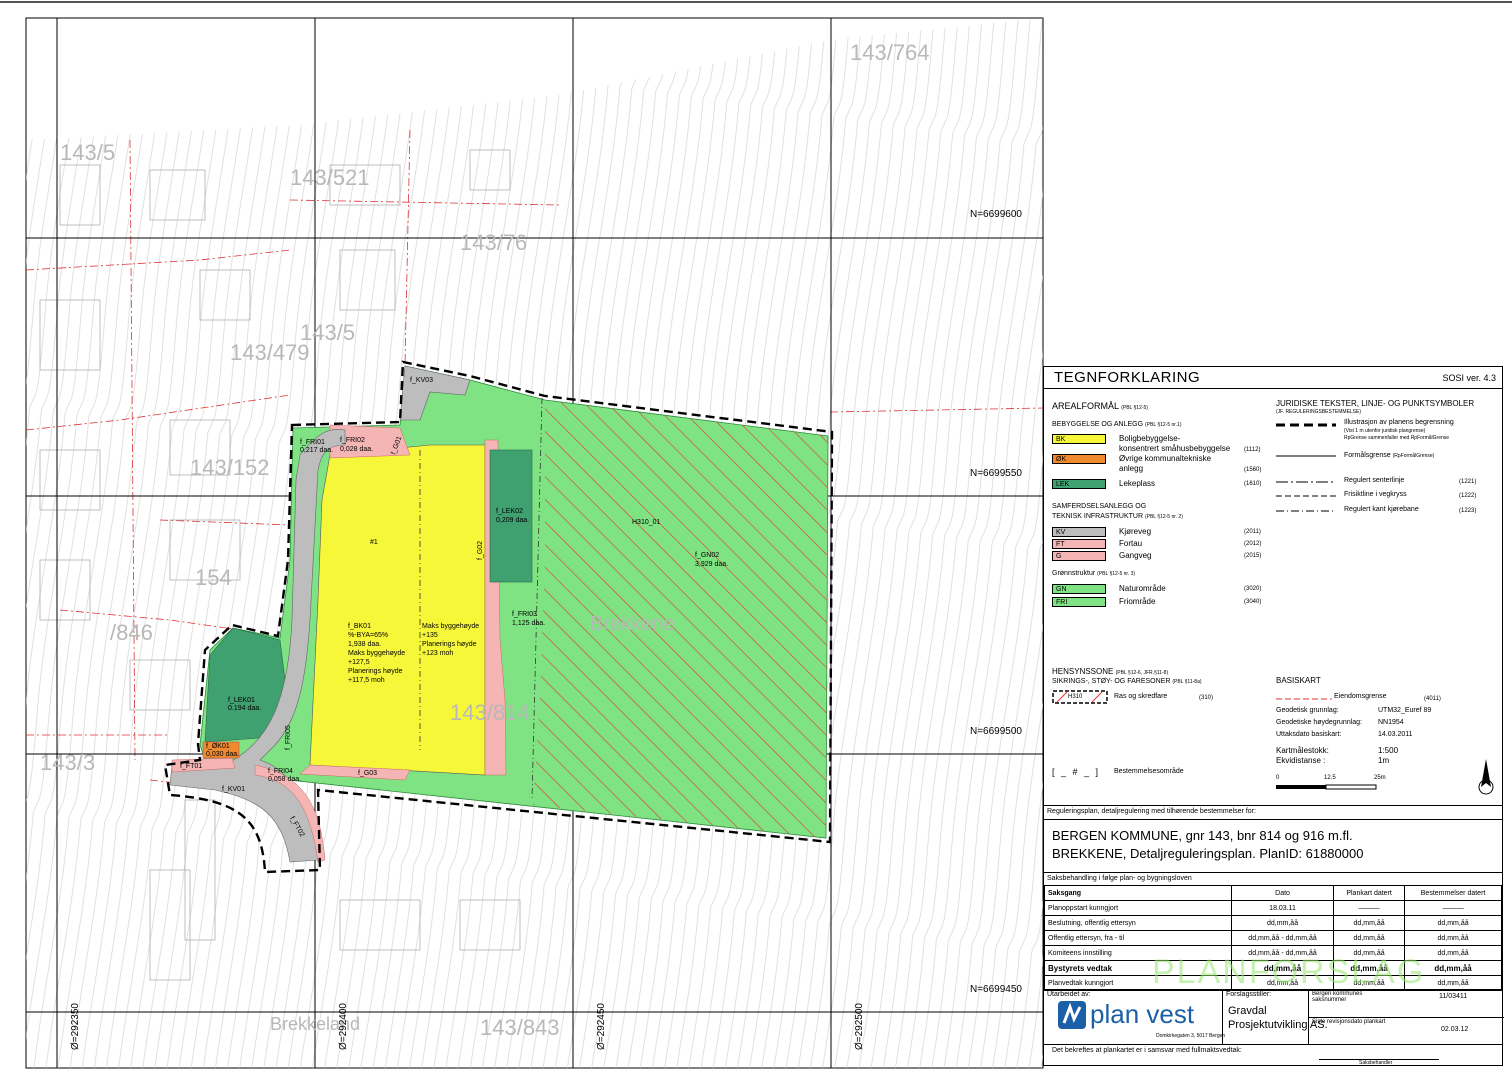 The height and width of the screenshot is (1074, 1512). Describe the element at coordinates (1374, 480) in the screenshot. I see `senterlinje-label: Regulert senterlinje` at that location.